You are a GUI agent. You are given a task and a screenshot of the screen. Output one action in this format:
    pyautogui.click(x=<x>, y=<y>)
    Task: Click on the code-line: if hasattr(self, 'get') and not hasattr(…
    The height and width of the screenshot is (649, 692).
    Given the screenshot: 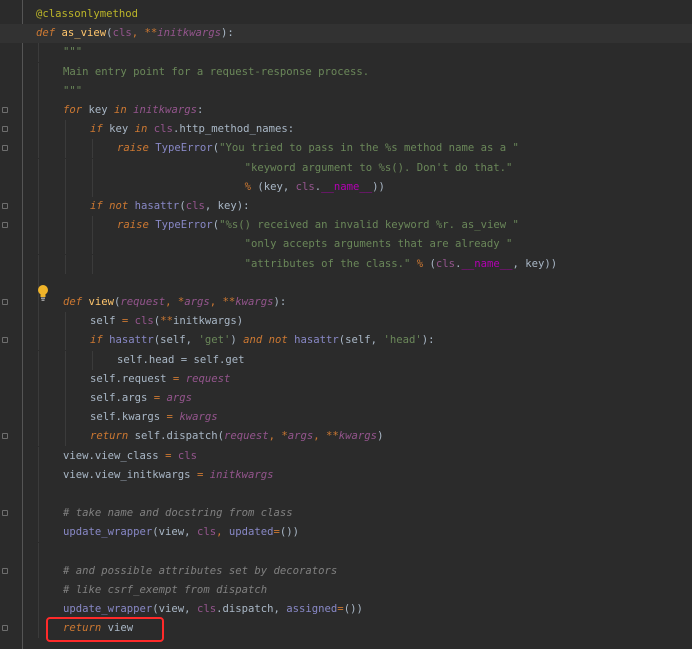 What is the action you would take?
    pyautogui.click(x=346, y=341)
    